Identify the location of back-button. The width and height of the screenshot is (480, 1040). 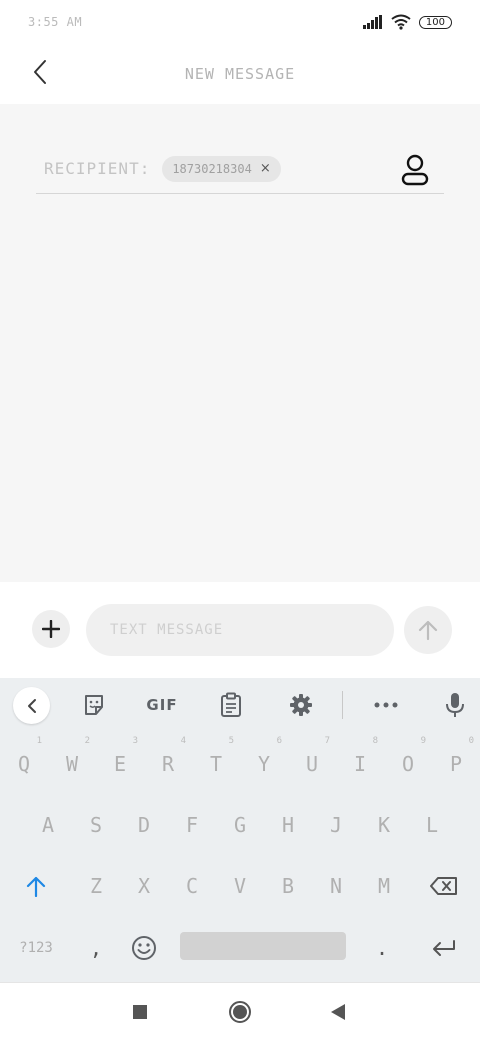
(40, 72).